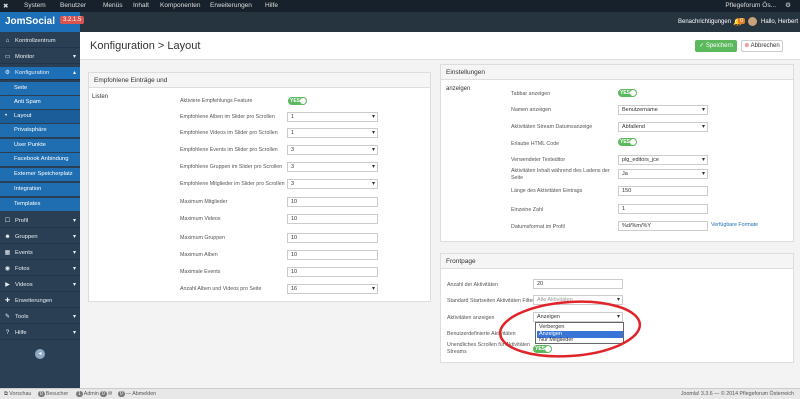 Image resolution: width=800 pixels, height=399 pixels. Describe the element at coordinates (538, 227) in the screenshot. I see `field-label: Datumsformat im Profil` at that location.